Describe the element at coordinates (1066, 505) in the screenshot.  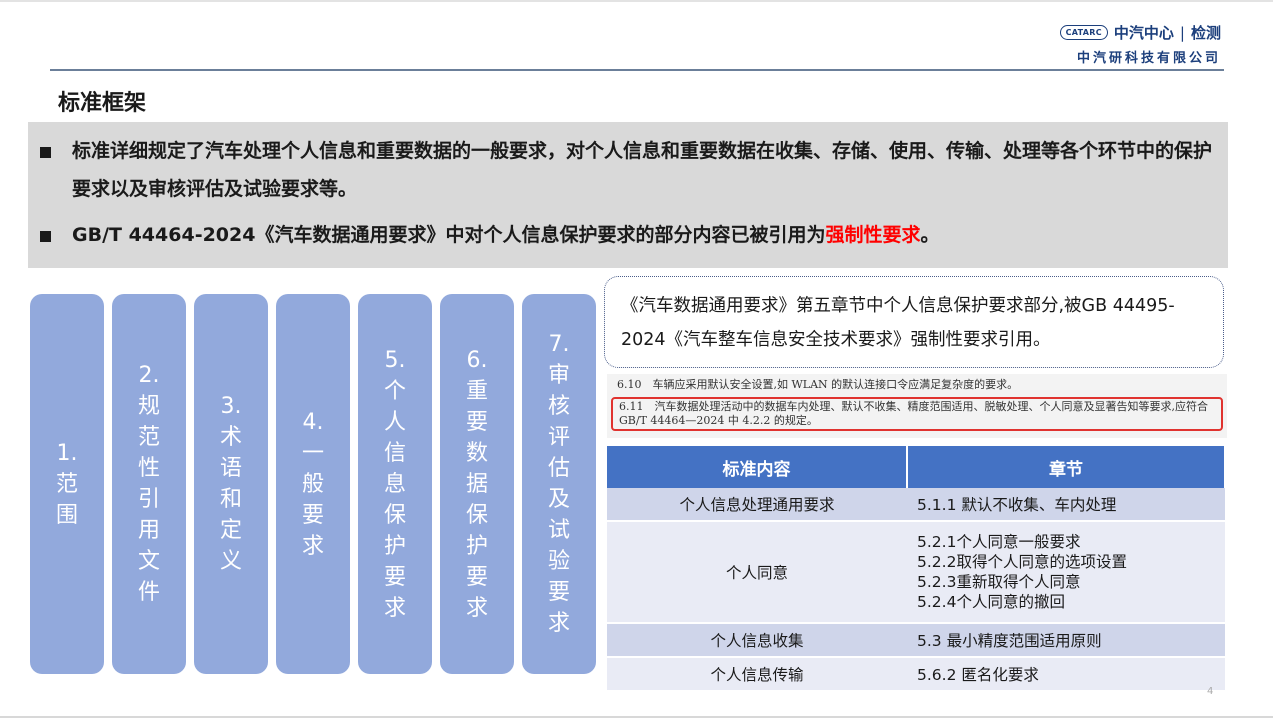
I see `cell-chapter: 5.1.1 默认不收集、车内处理` at that location.